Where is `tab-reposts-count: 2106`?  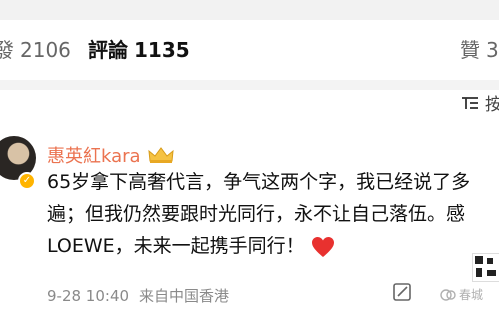 tab-reposts-count: 2106 is located at coordinates (45, 50).